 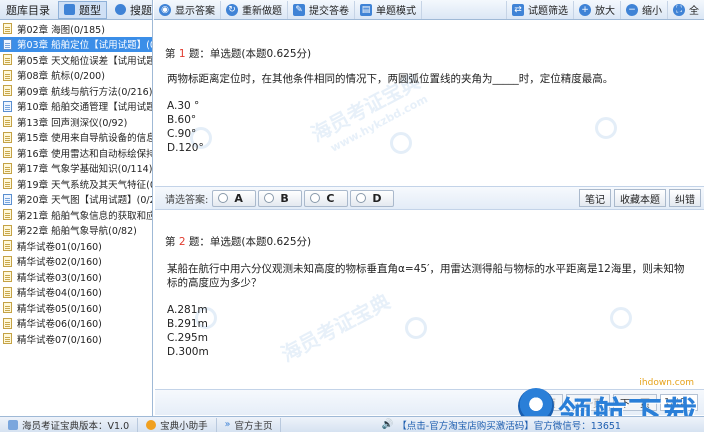 I want to click on tree-item: 精华试卷07(0/160), so click(x=76, y=339).